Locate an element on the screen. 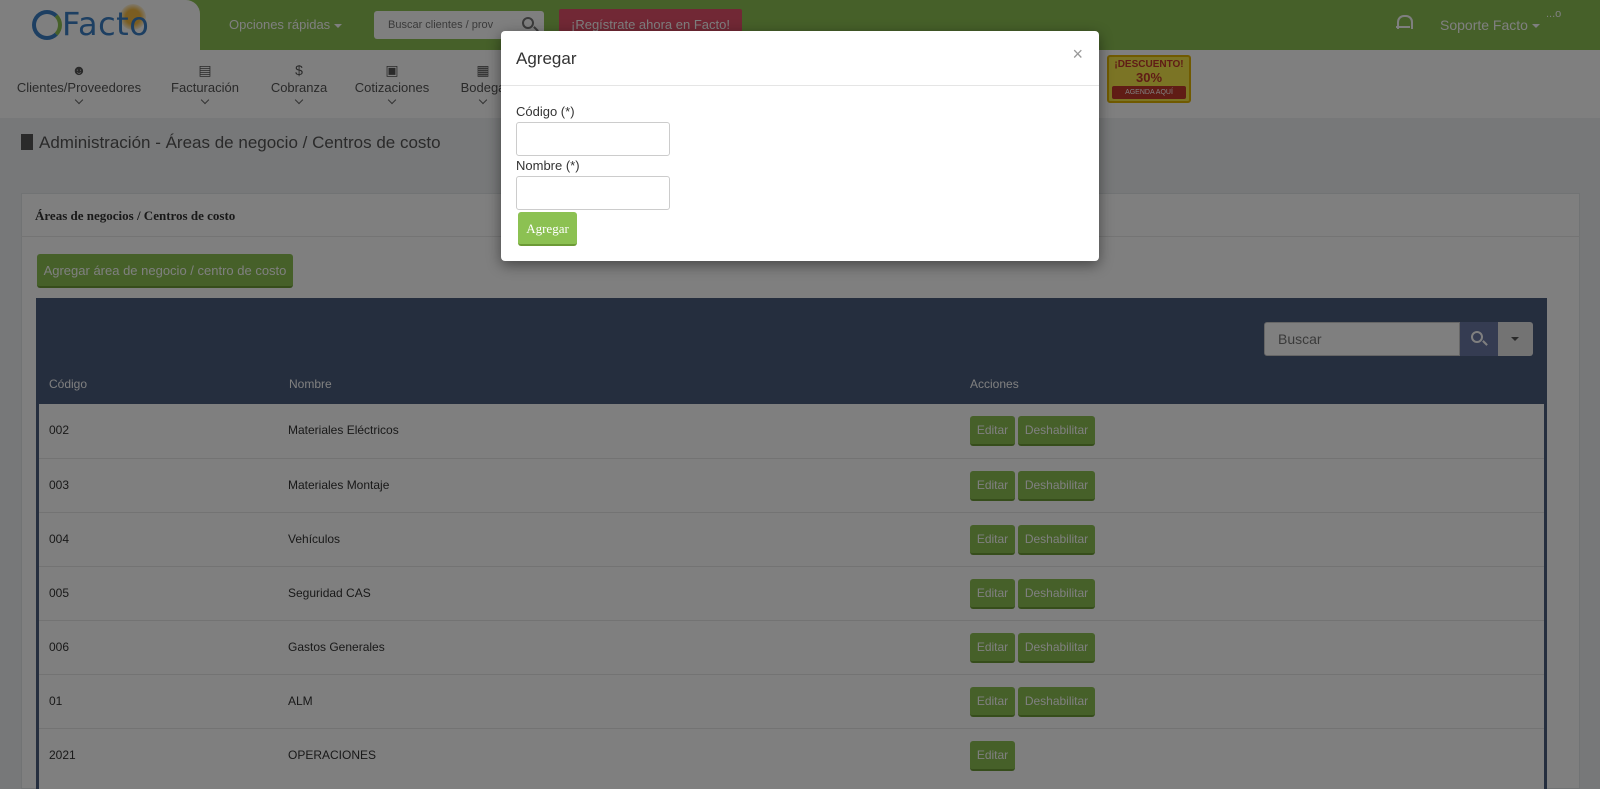 The width and height of the screenshot is (1600, 789). code-input is located at coordinates (593, 139).